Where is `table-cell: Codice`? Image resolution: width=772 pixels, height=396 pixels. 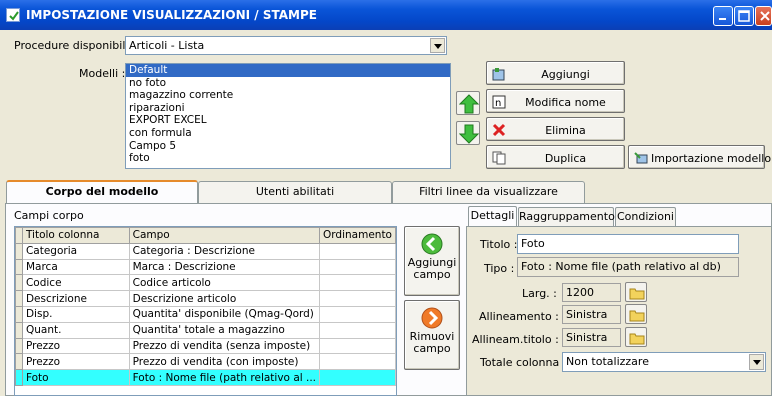 table-cell: Codice is located at coordinates (75, 283).